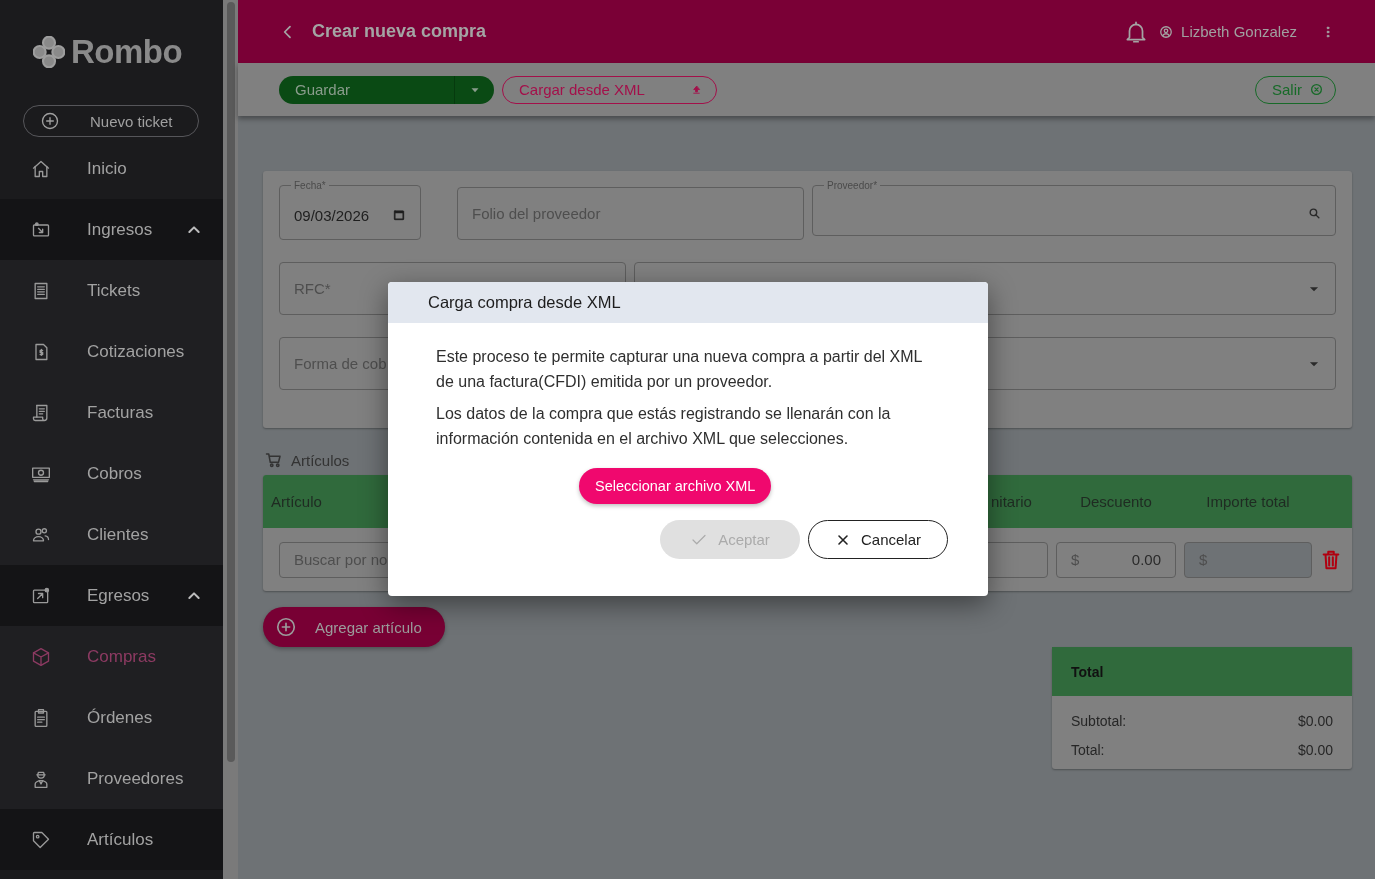 The width and height of the screenshot is (1375, 879). Describe the element at coordinates (1099, 720) in the screenshot. I see `total-label: Subtotal:` at that location.